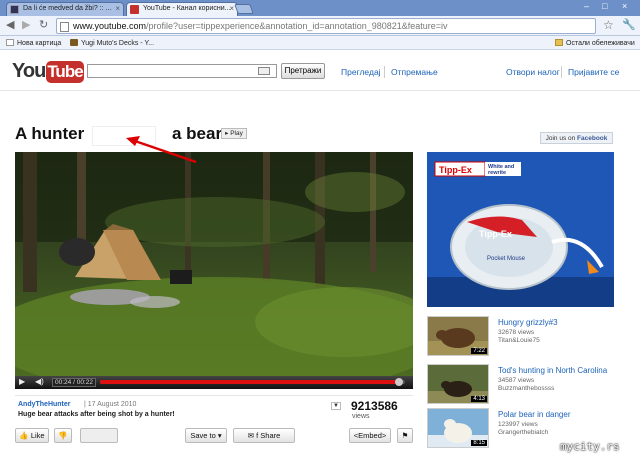 The image size is (640, 461). What do you see at coordinates (110, 404) in the screenshot?
I see `upload-date: | 17 August 2010` at bounding box center [110, 404].